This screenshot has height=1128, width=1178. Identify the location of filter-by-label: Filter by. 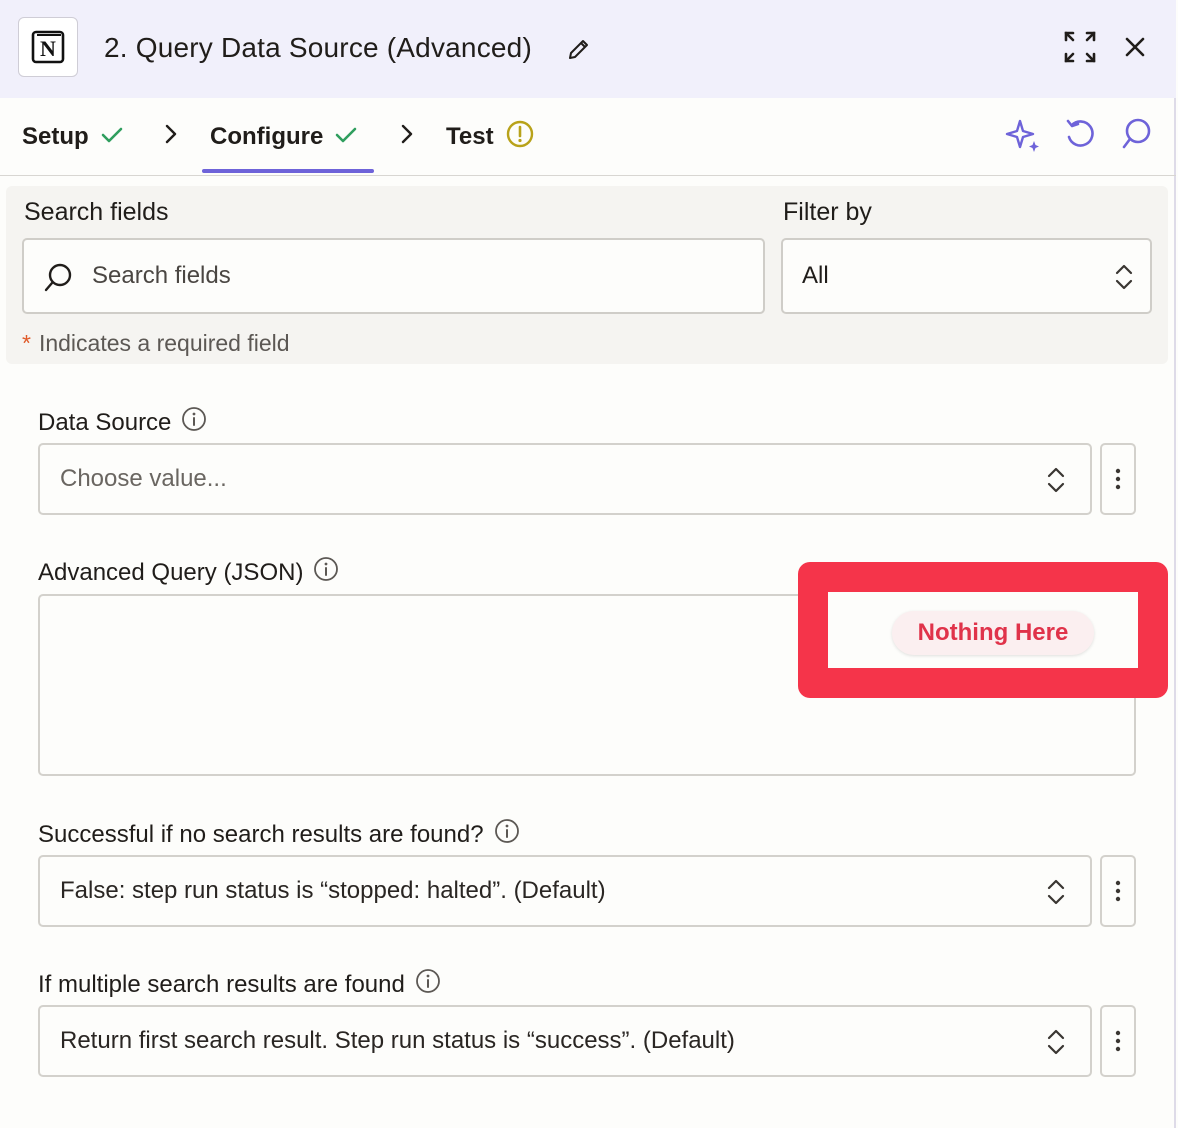
(827, 212).